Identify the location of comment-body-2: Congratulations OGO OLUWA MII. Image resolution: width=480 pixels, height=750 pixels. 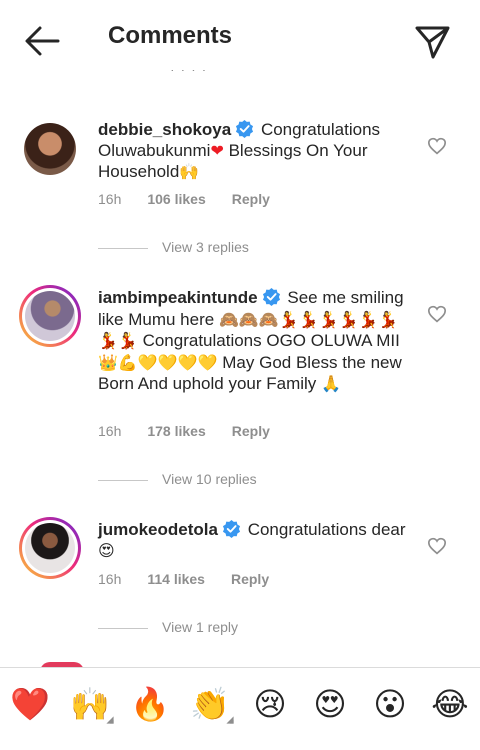
(268, 340).